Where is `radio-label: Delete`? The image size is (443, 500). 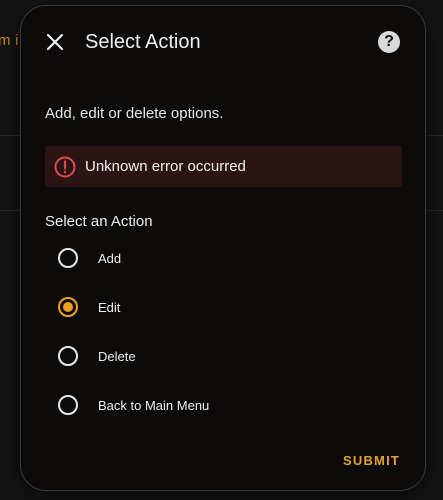 radio-label: Delete is located at coordinates (117, 356).